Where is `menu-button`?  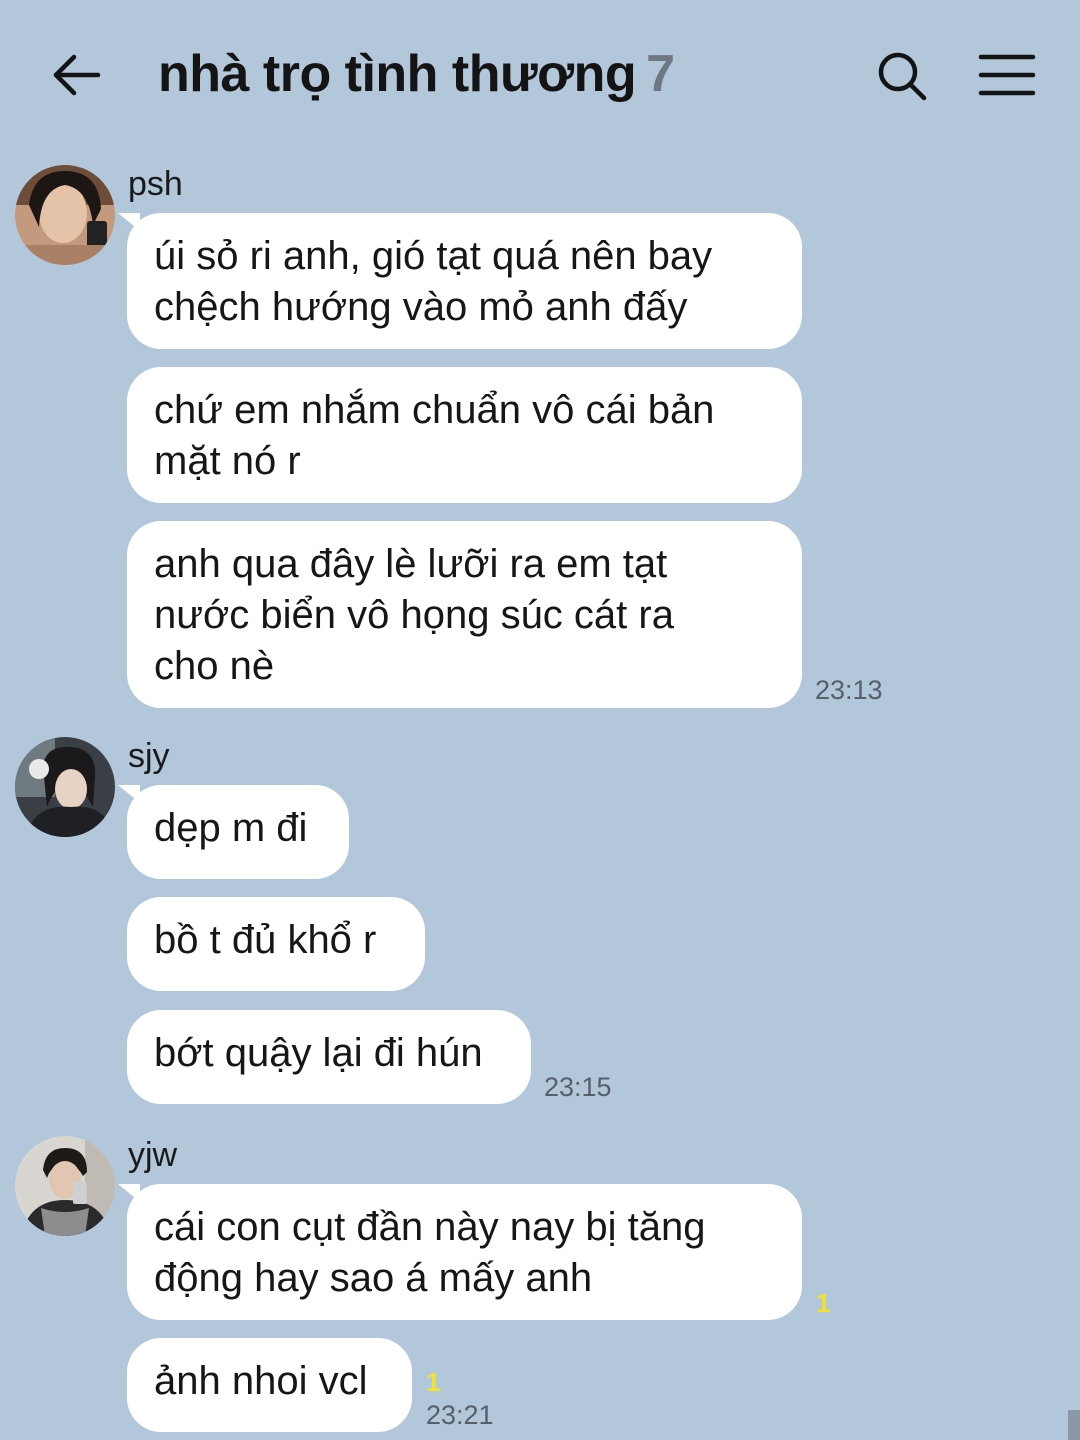
menu-button is located at coordinates (1007, 76).